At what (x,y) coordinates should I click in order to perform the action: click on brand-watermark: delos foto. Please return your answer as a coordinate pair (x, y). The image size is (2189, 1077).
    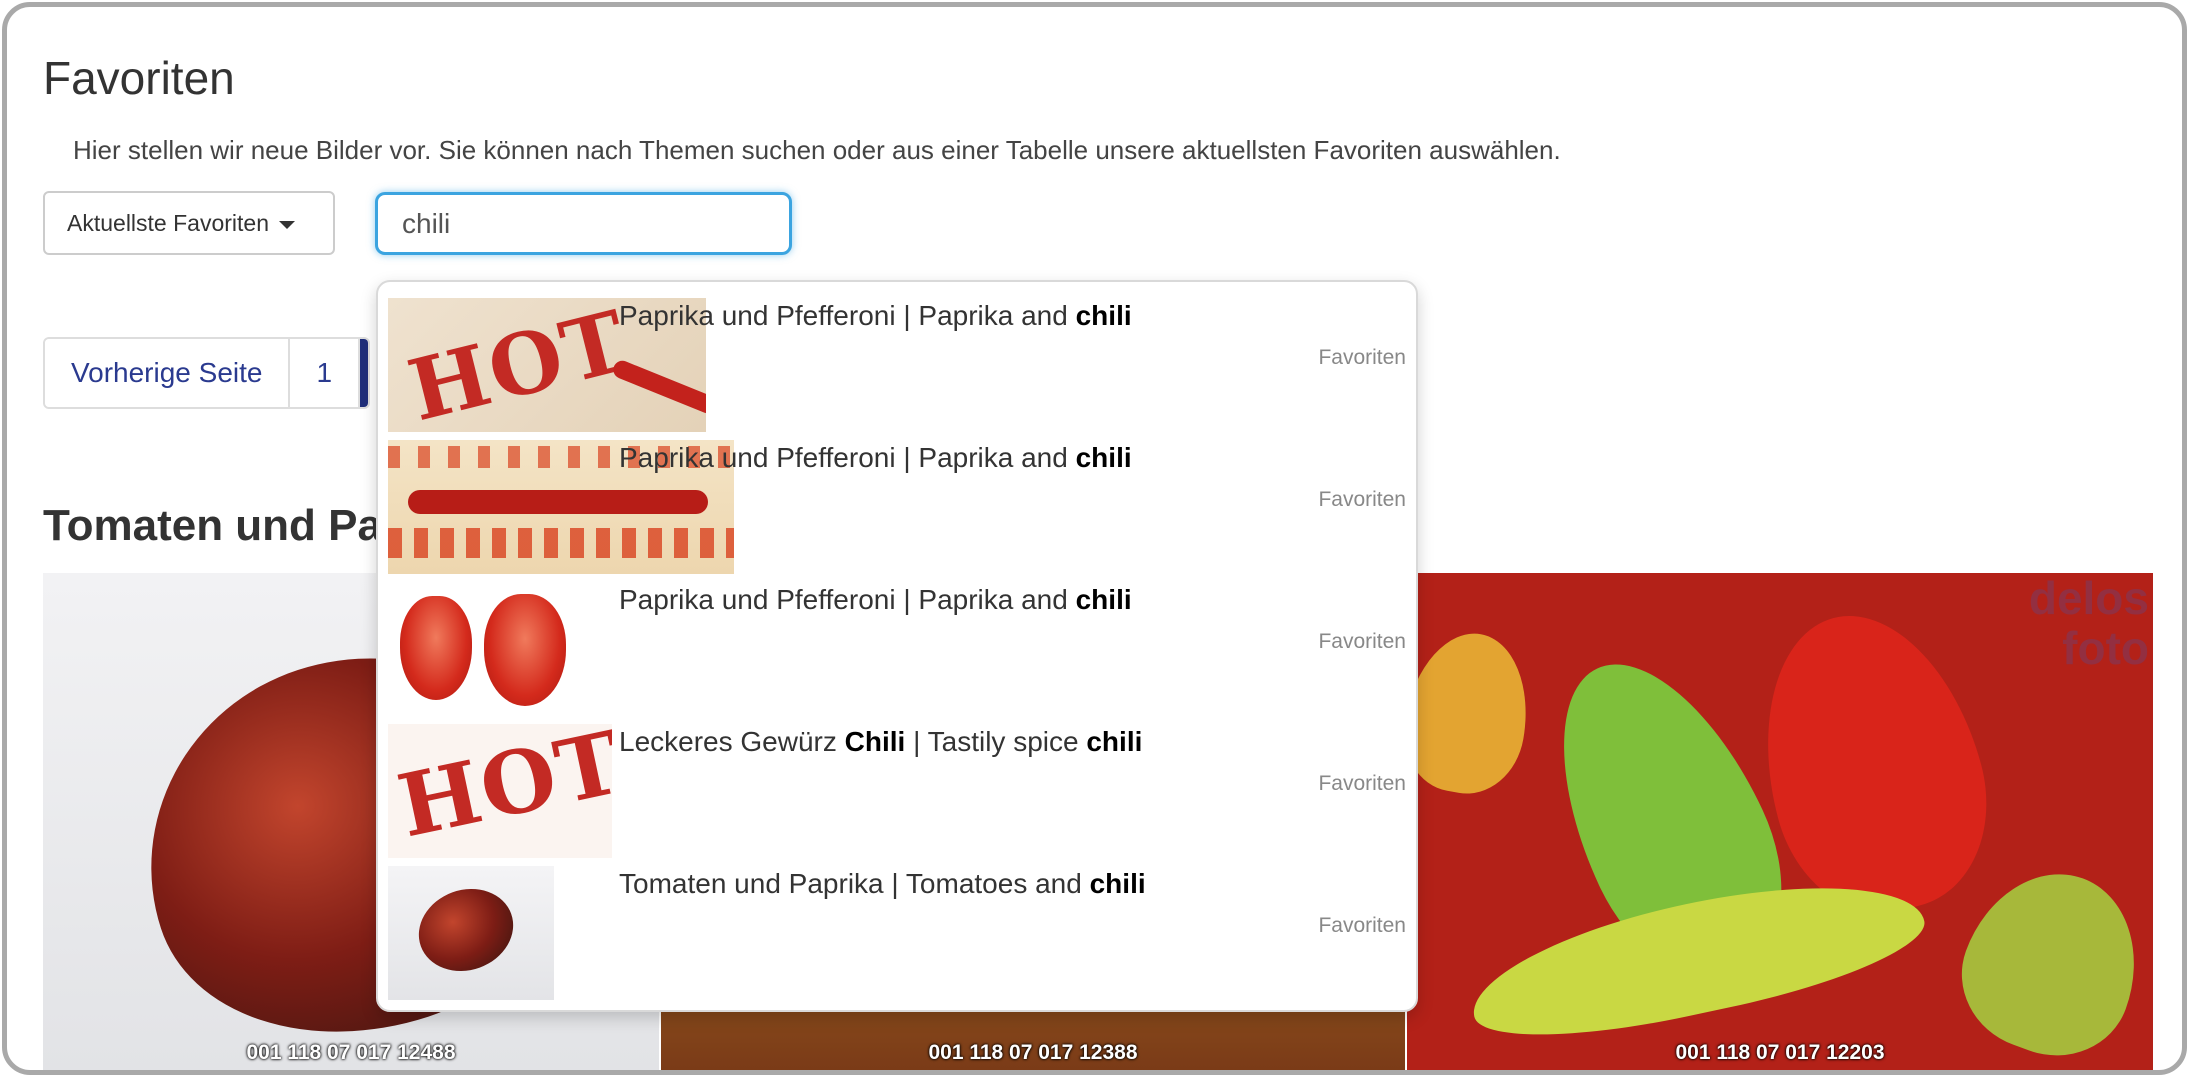
    Looking at the image, I should click on (2088, 623).